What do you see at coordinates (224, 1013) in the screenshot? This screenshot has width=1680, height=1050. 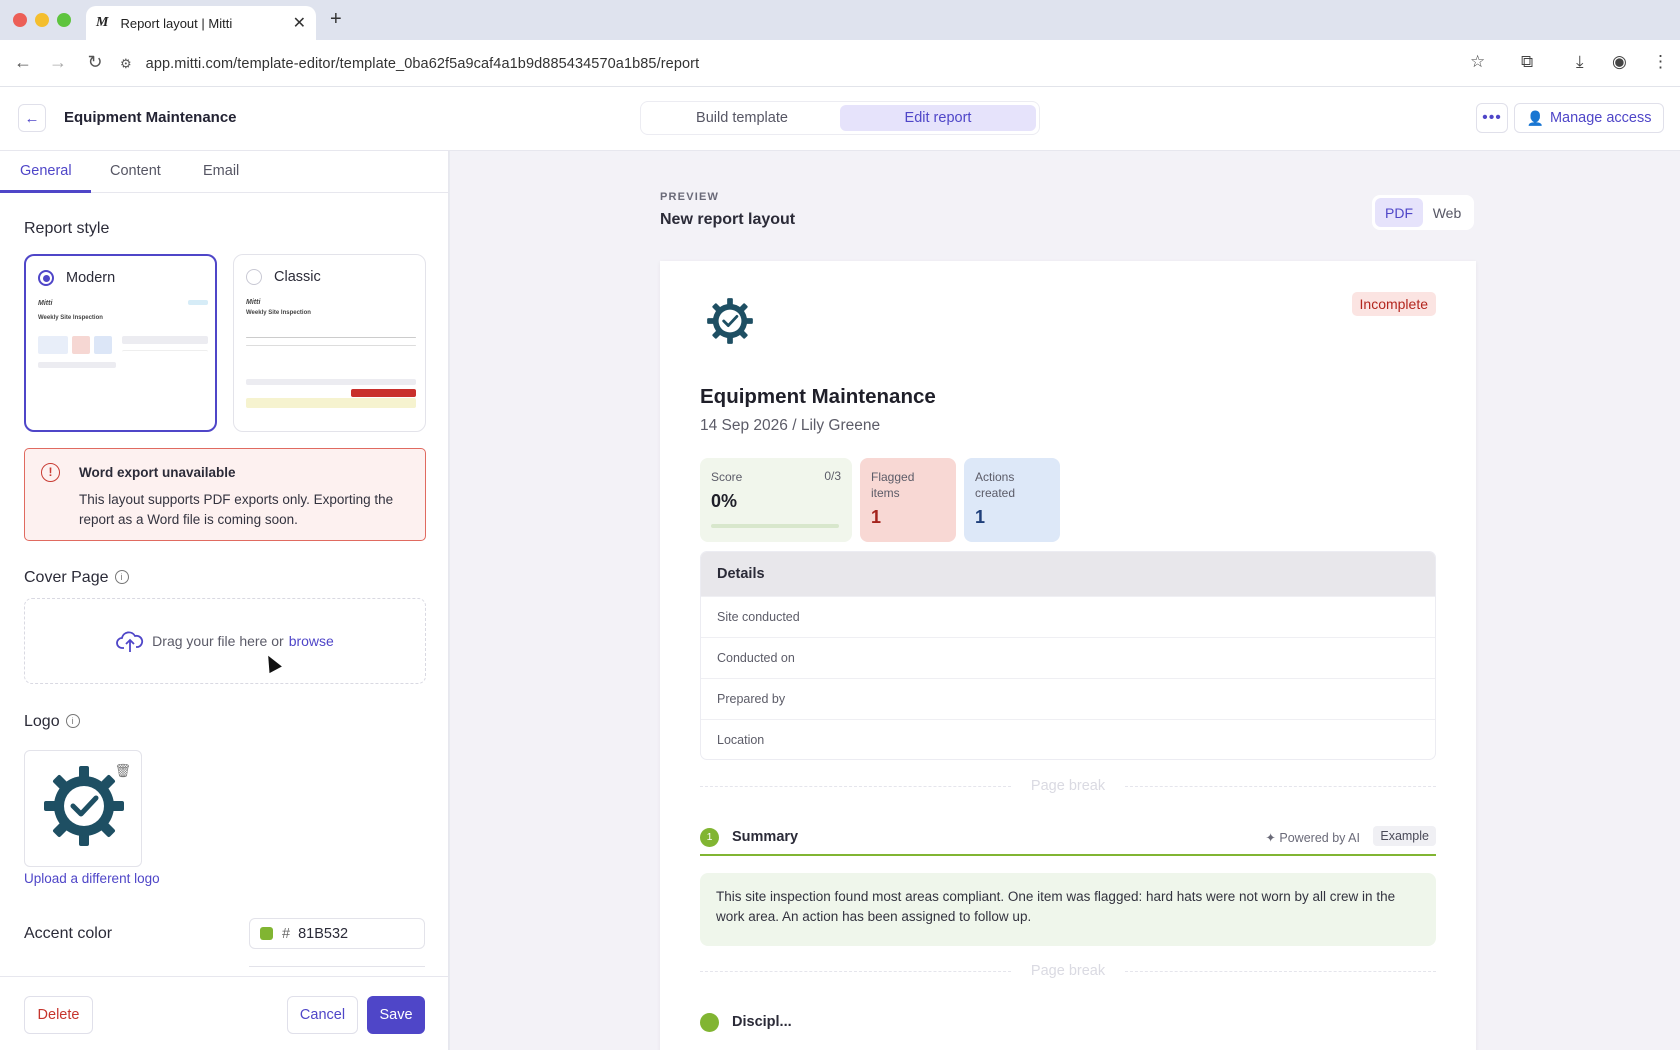 I see `panel-footer: Delete Cancel Save` at bounding box center [224, 1013].